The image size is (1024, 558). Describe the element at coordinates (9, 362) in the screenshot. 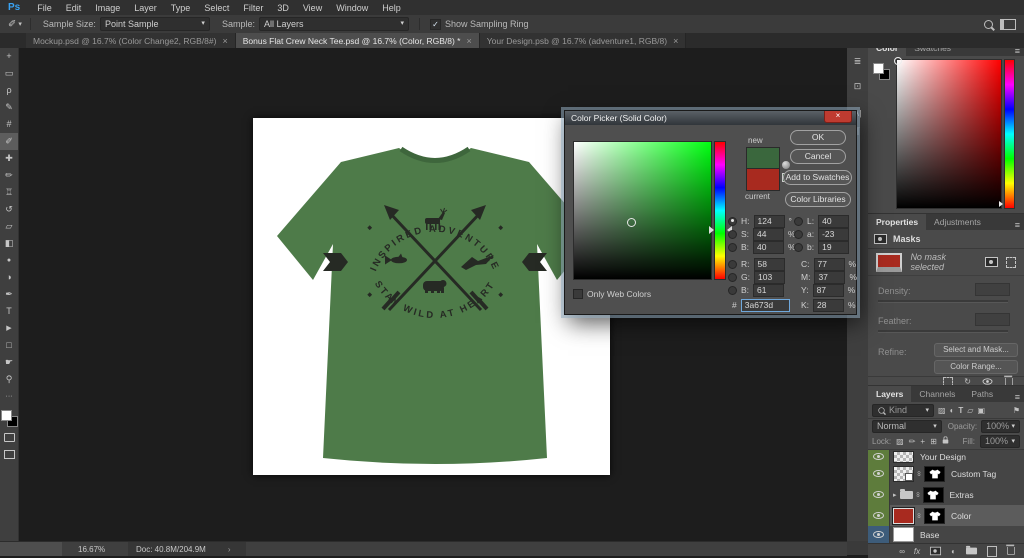

I see `hand-tool: ☛` at that location.